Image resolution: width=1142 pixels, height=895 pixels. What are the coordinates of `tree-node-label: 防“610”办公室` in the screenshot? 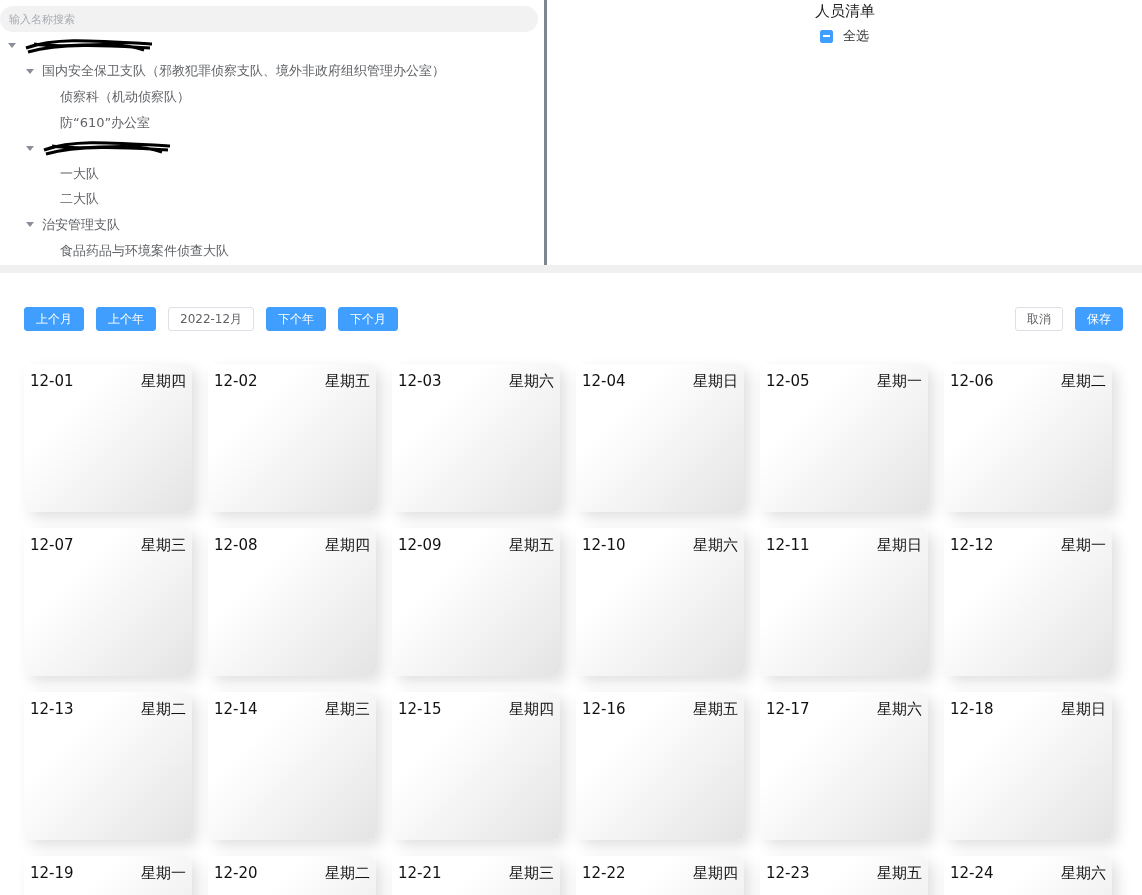 It's located at (105, 122).